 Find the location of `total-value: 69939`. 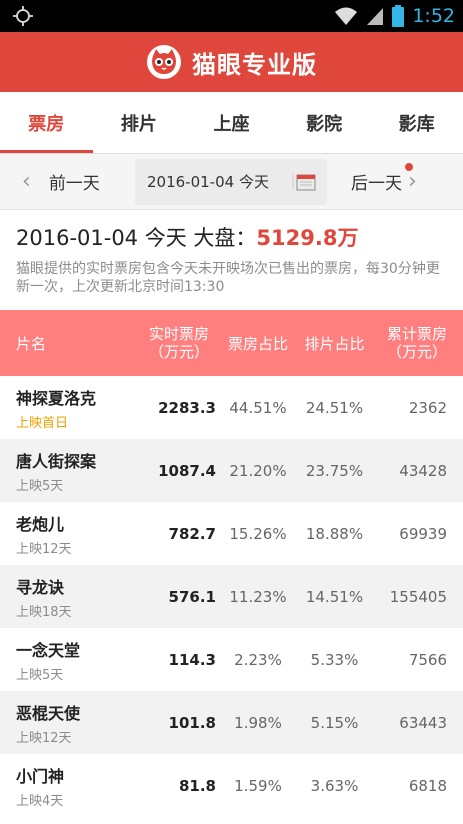

total-value: 69939 is located at coordinates (423, 533).